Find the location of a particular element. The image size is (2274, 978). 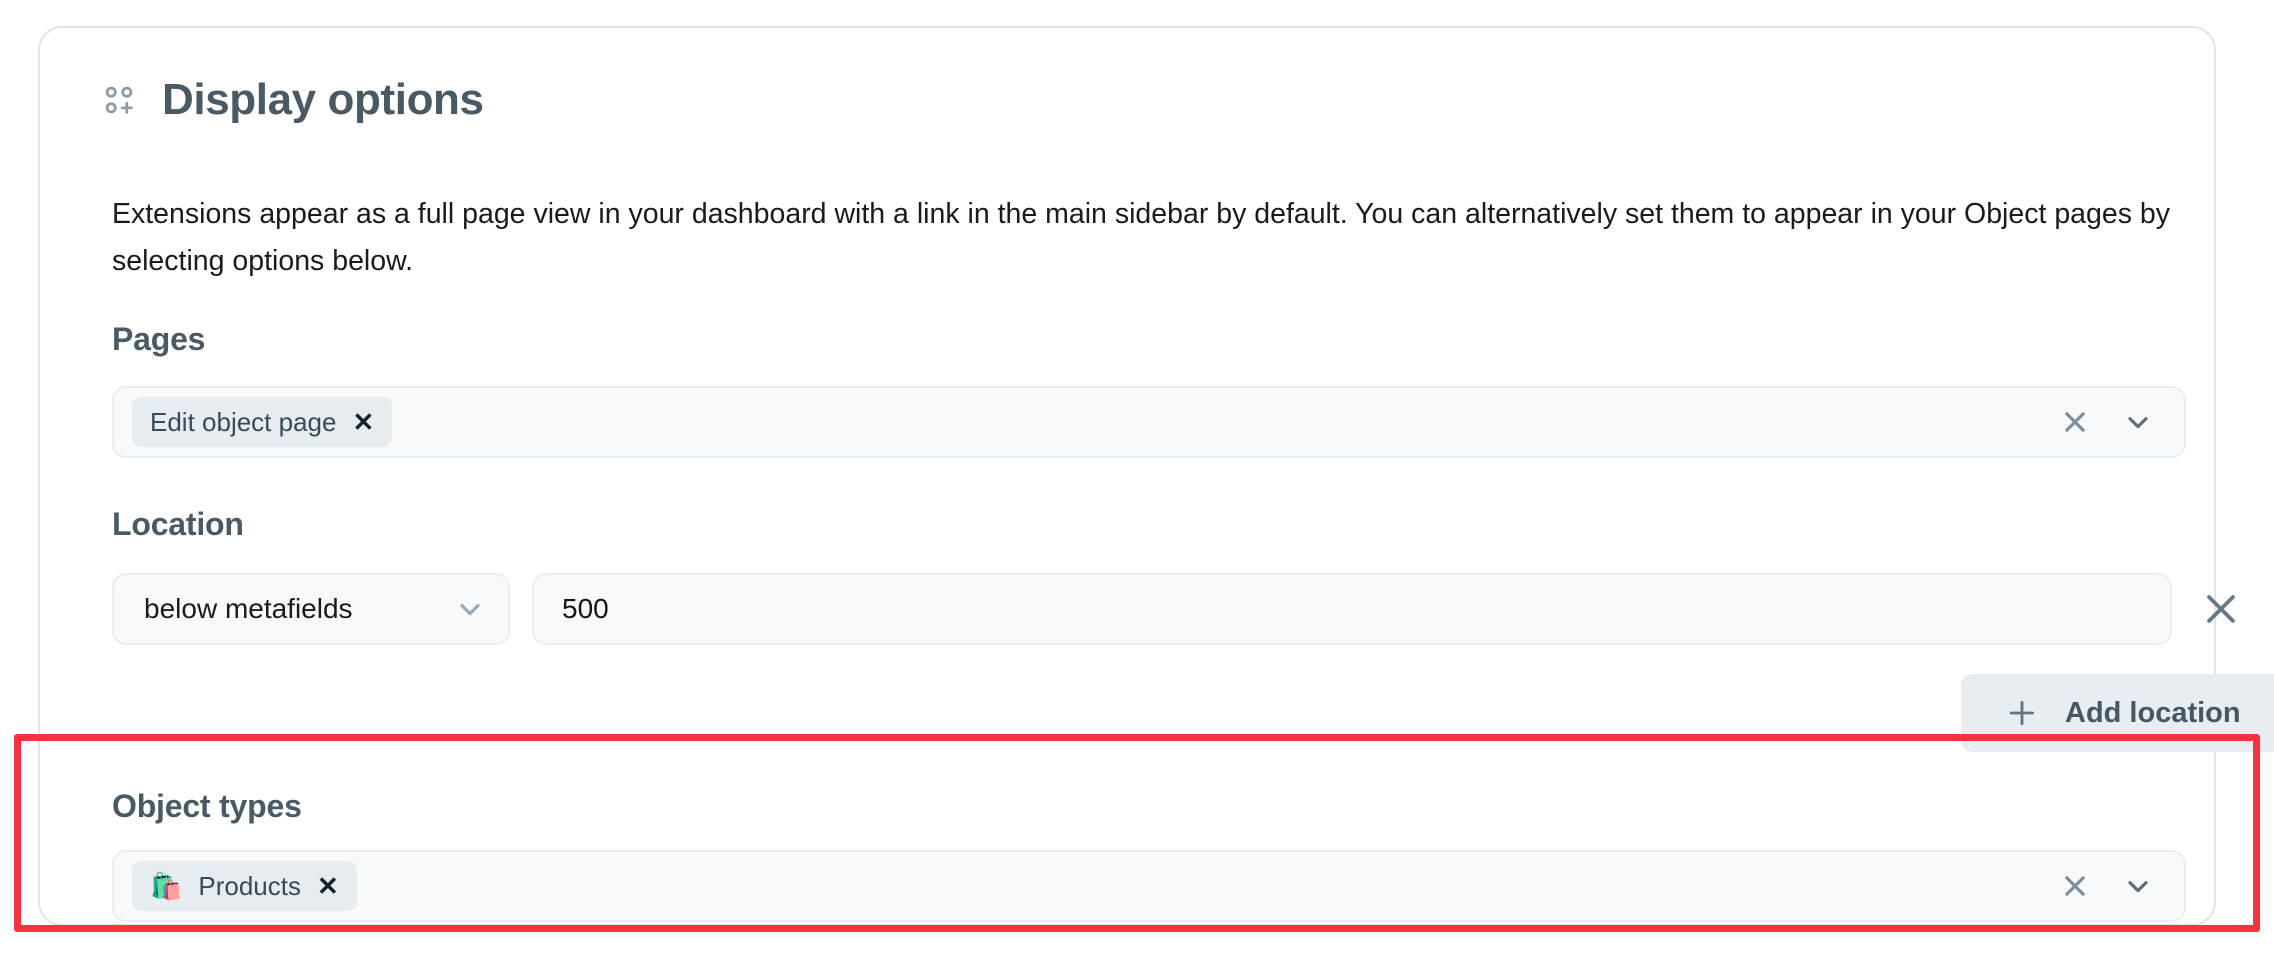

add-location-label: Add location is located at coordinates (2153, 712).